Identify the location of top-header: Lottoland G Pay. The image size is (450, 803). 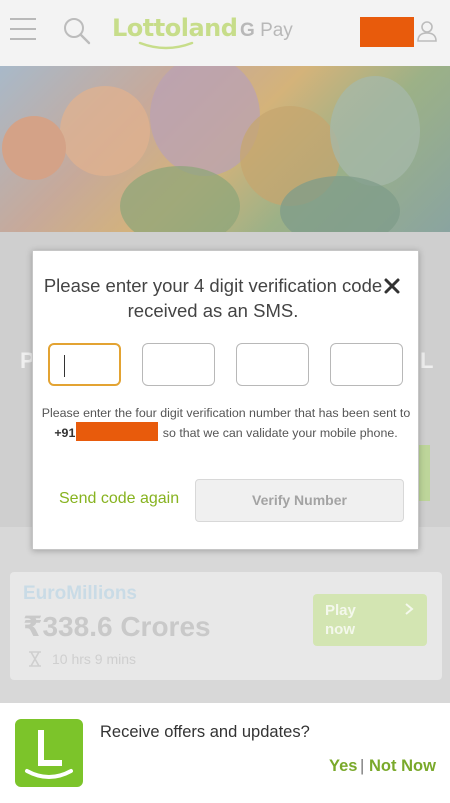
(225, 33).